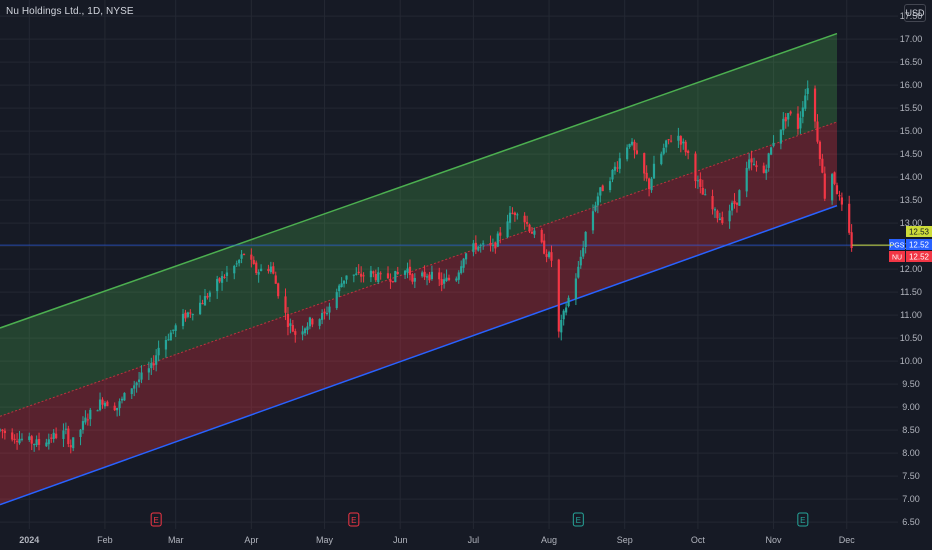 This screenshot has width=932, height=550. What do you see at coordinates (847, 540) in the screenshot?
I see `x-tick-label: Dec` at bounding box center [847, 540].